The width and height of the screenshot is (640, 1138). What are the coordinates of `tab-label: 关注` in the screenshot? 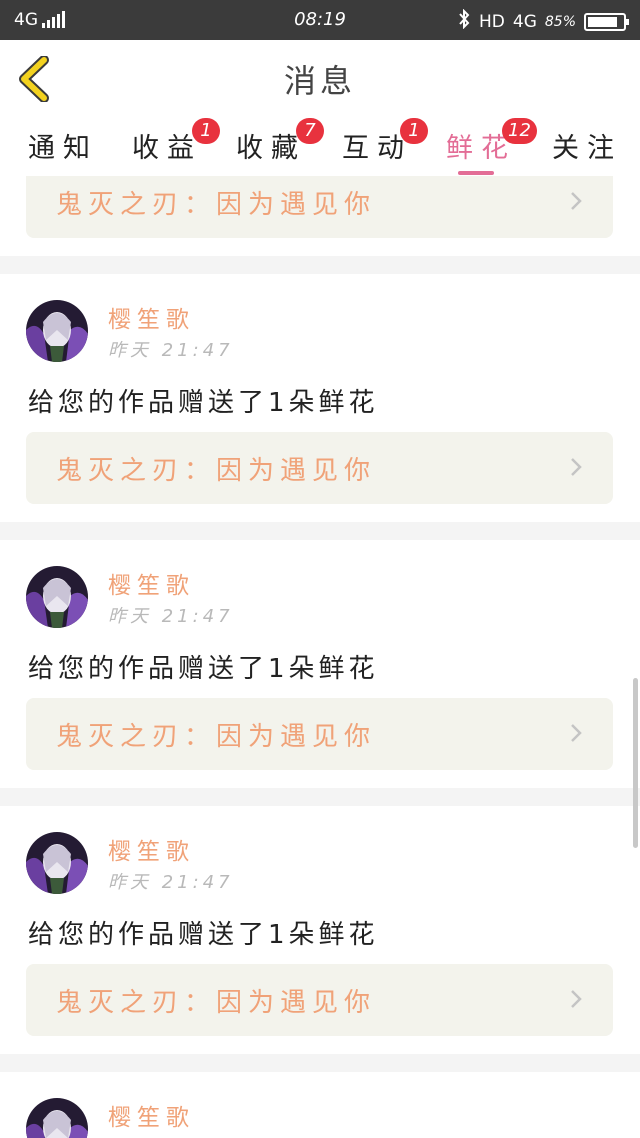 It's located at (587, 148).